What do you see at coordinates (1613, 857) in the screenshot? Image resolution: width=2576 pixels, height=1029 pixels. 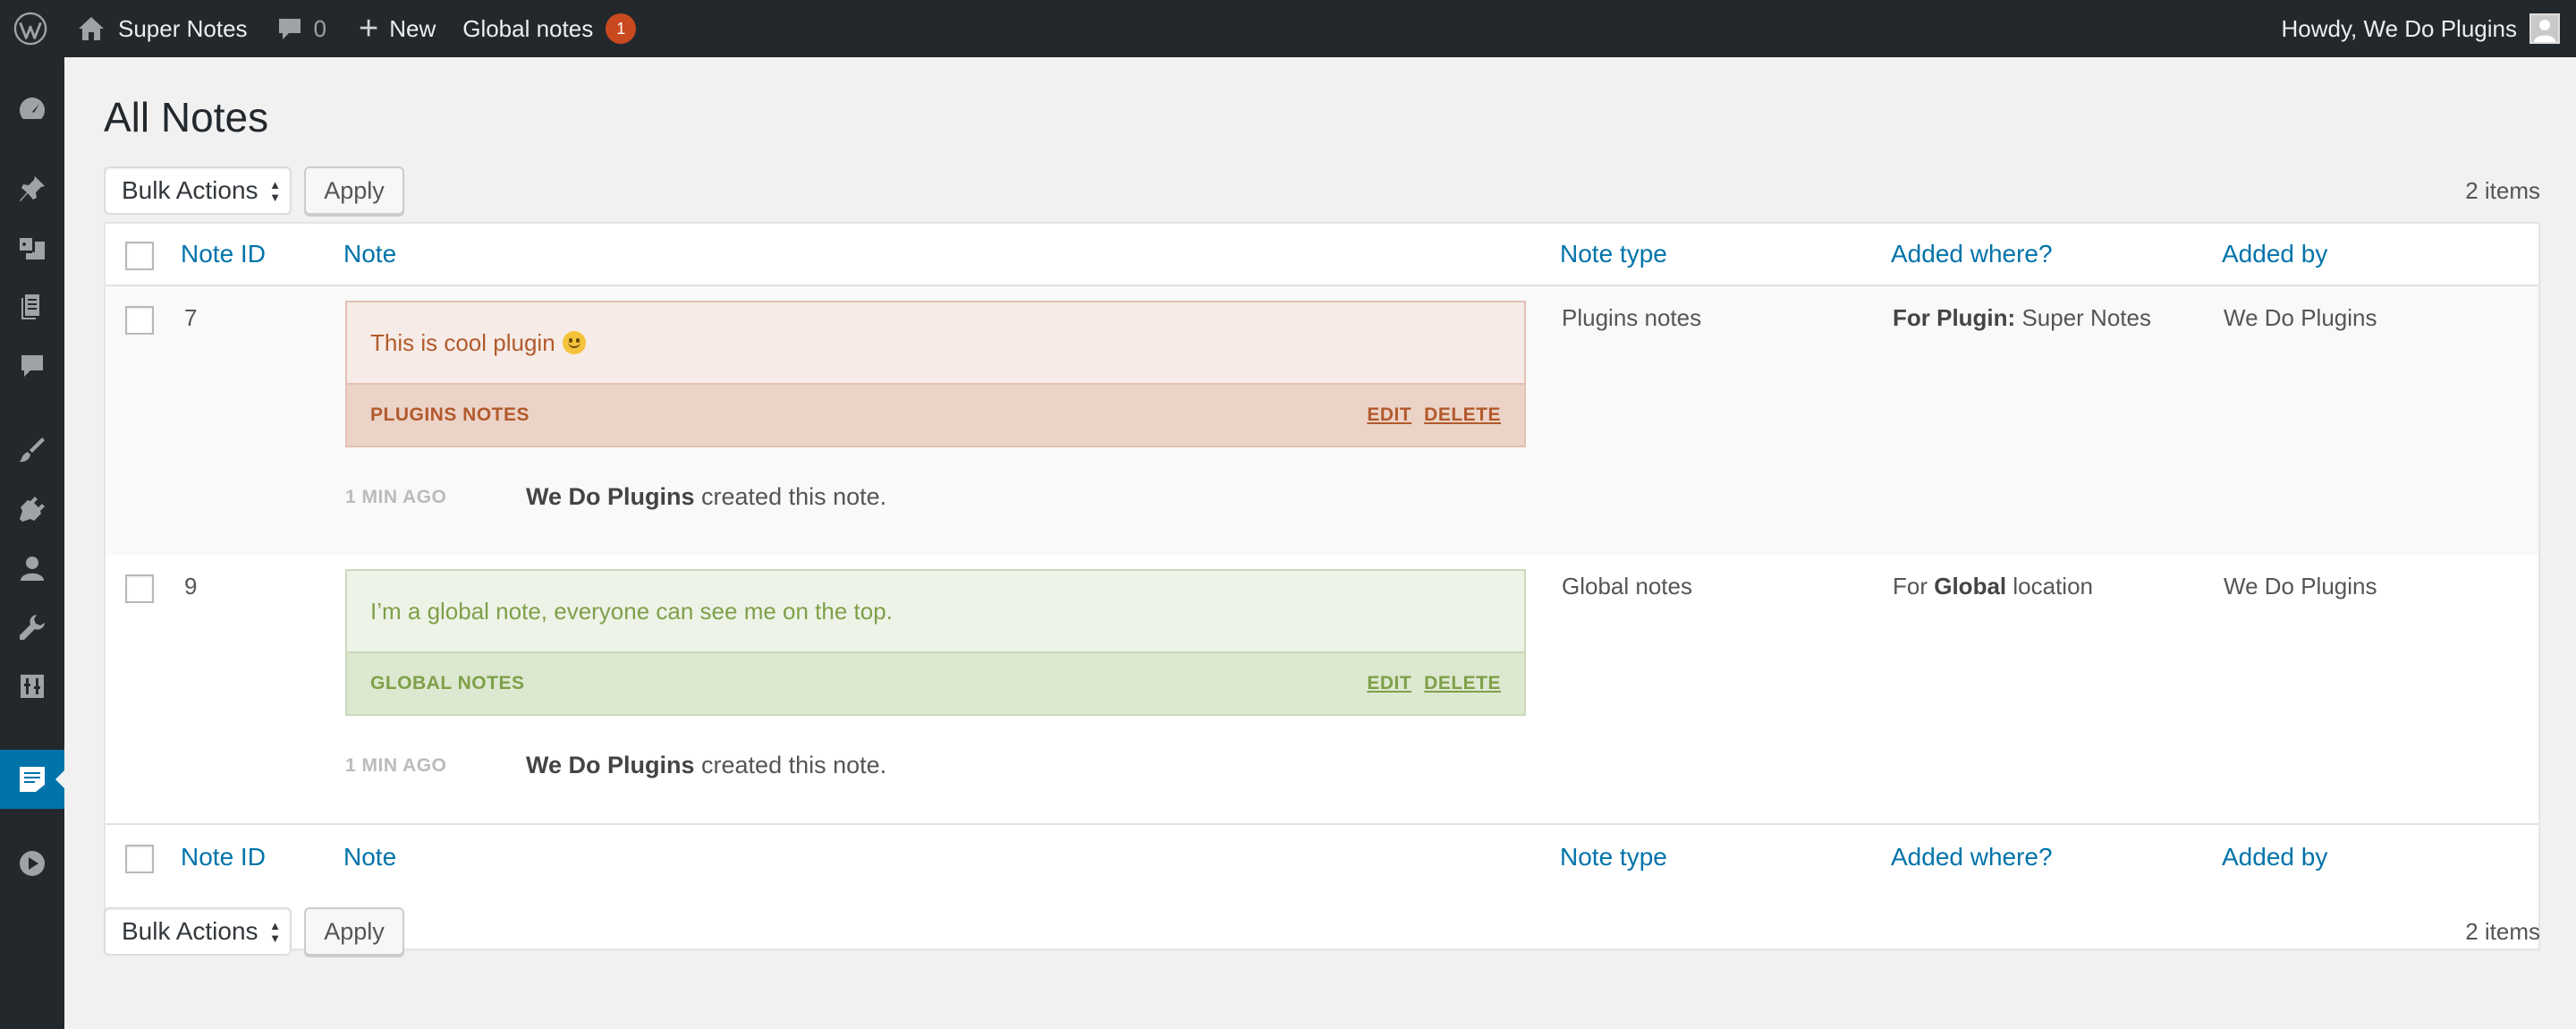 I see `column-note-type-footer: Note type` at bounding box center [1613, 857].